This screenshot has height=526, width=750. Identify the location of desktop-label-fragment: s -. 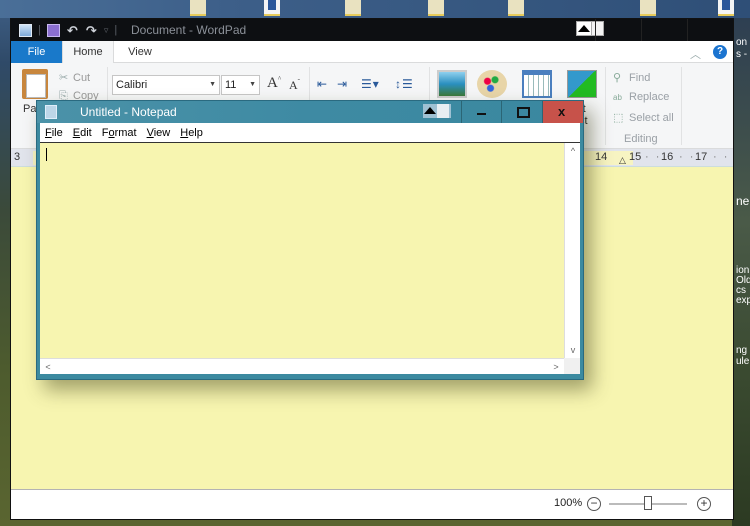
(742, 54).